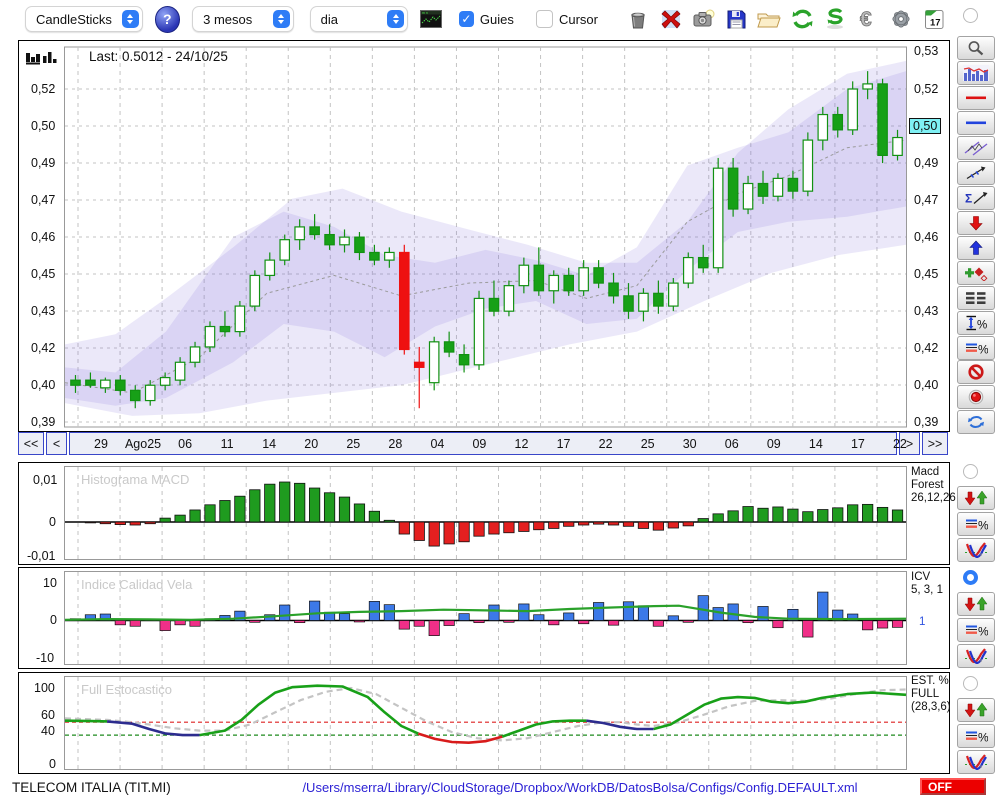 The width and height of the screenshot is (1000, 800). I want to click on blue-line-icon, so click(976, 123).